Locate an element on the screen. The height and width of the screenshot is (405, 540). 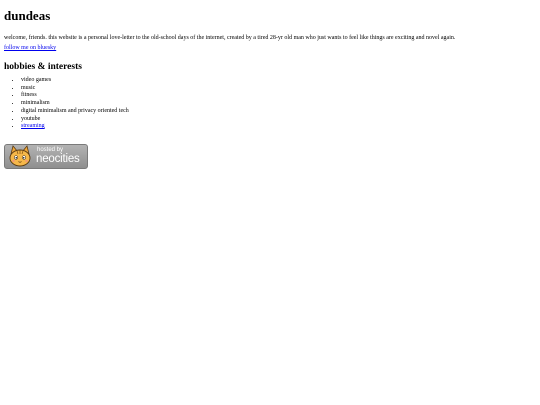
badge-brand: neocities is located at coordinates (58, 159).